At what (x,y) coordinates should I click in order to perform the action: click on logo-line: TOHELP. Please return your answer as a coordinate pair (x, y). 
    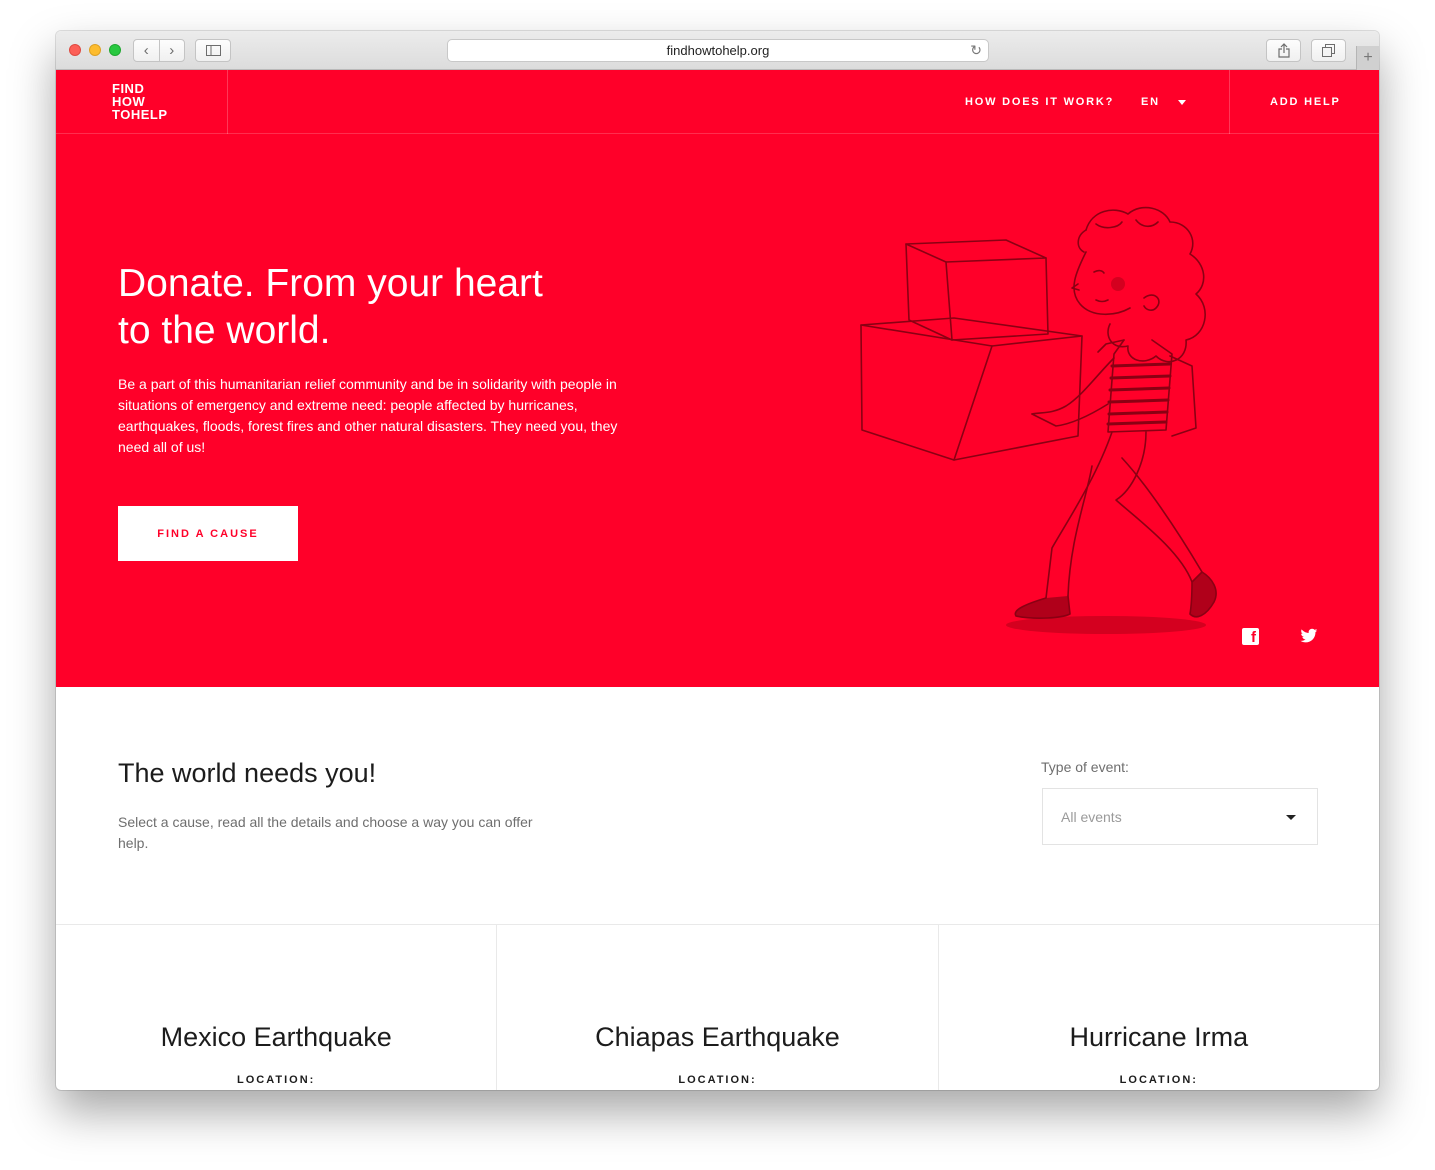
    Looking at the image, I should click on (140, 114).